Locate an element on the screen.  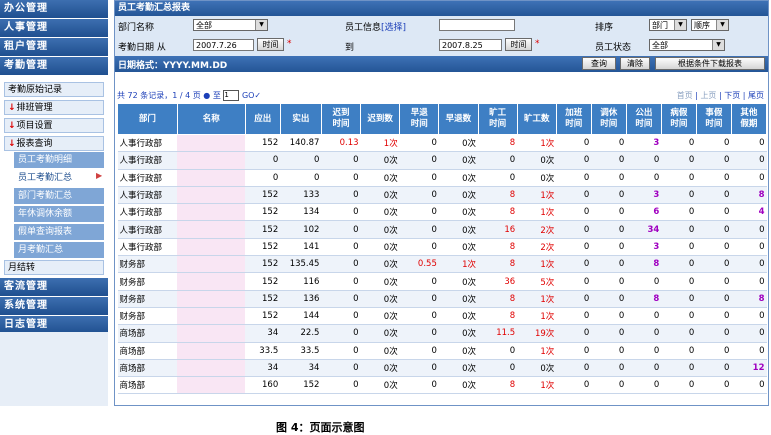
table-cell: 22.5 is located at coordinates (301, 333).